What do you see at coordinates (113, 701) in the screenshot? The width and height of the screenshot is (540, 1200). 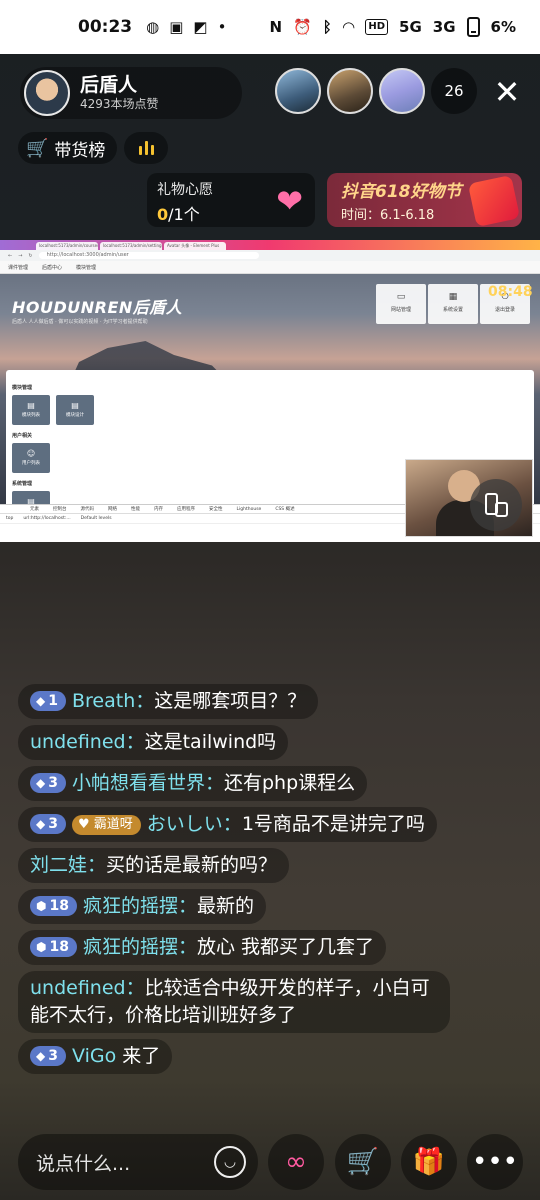 I see `chat-username: Breath：` at bounding box center [113, 701].